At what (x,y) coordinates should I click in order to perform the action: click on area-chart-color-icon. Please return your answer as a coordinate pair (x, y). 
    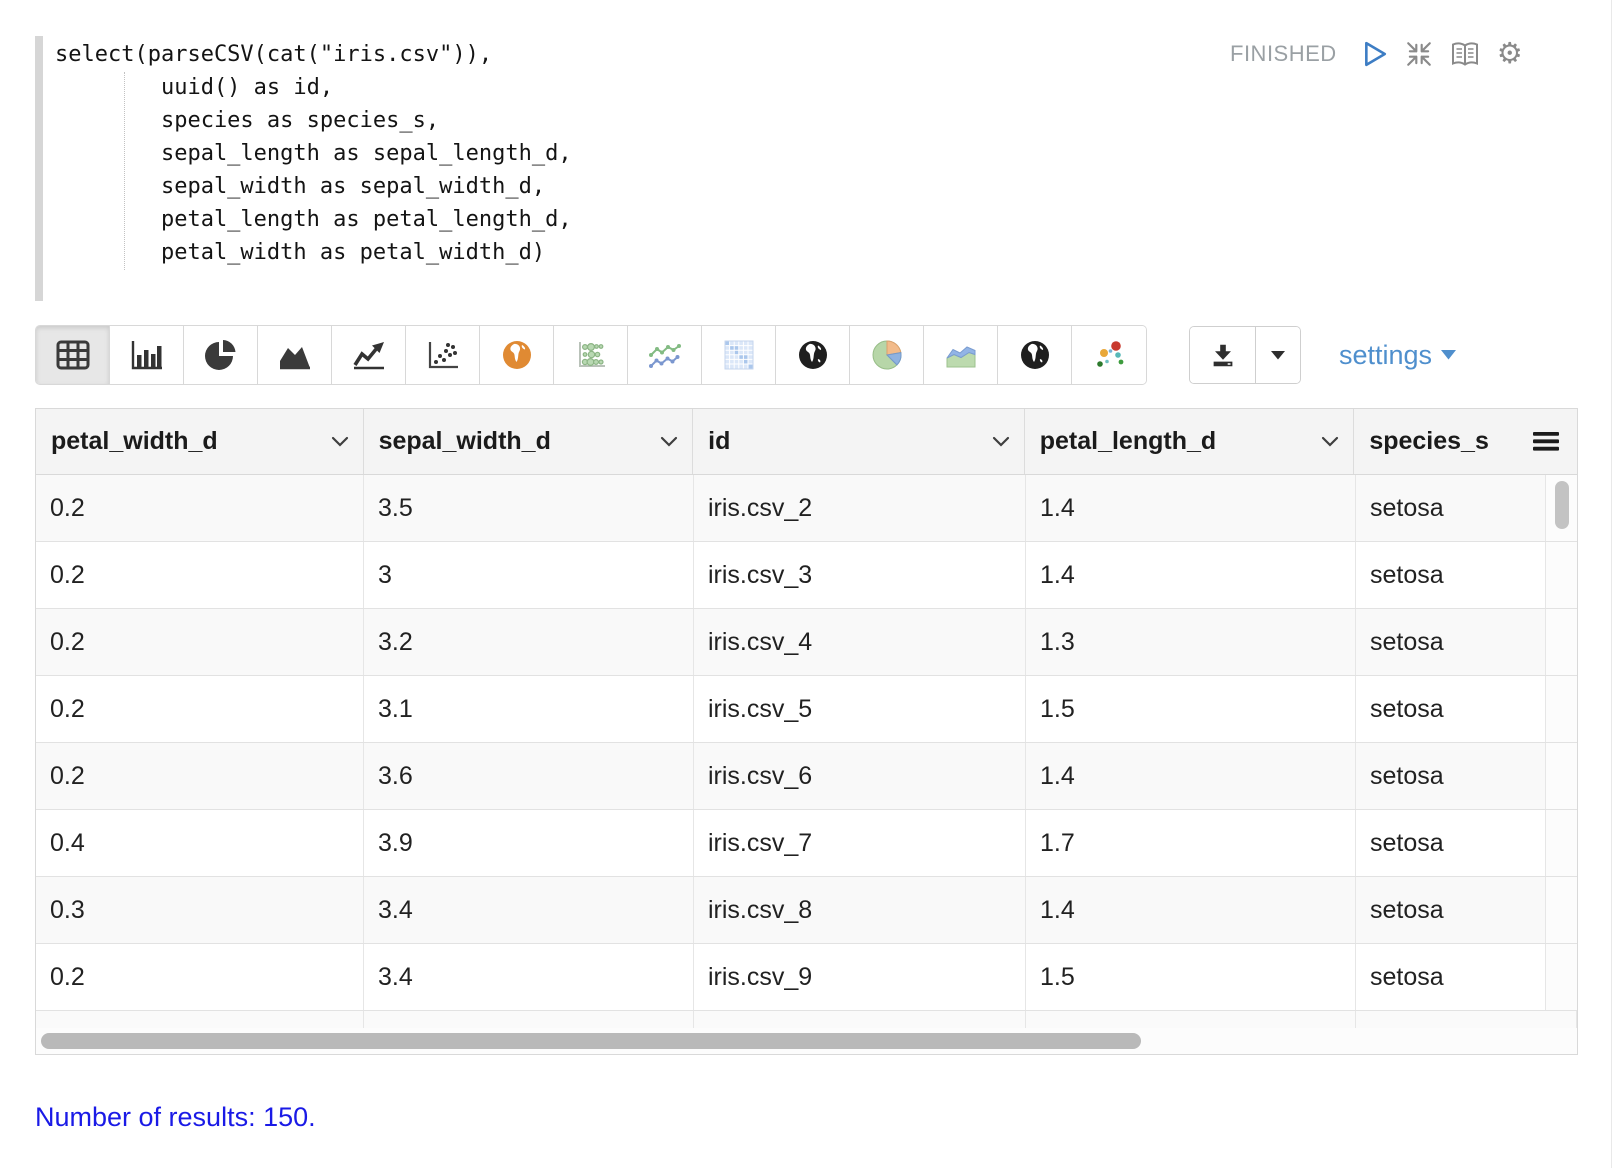
    Looking at the image, I should click on (961, 355).